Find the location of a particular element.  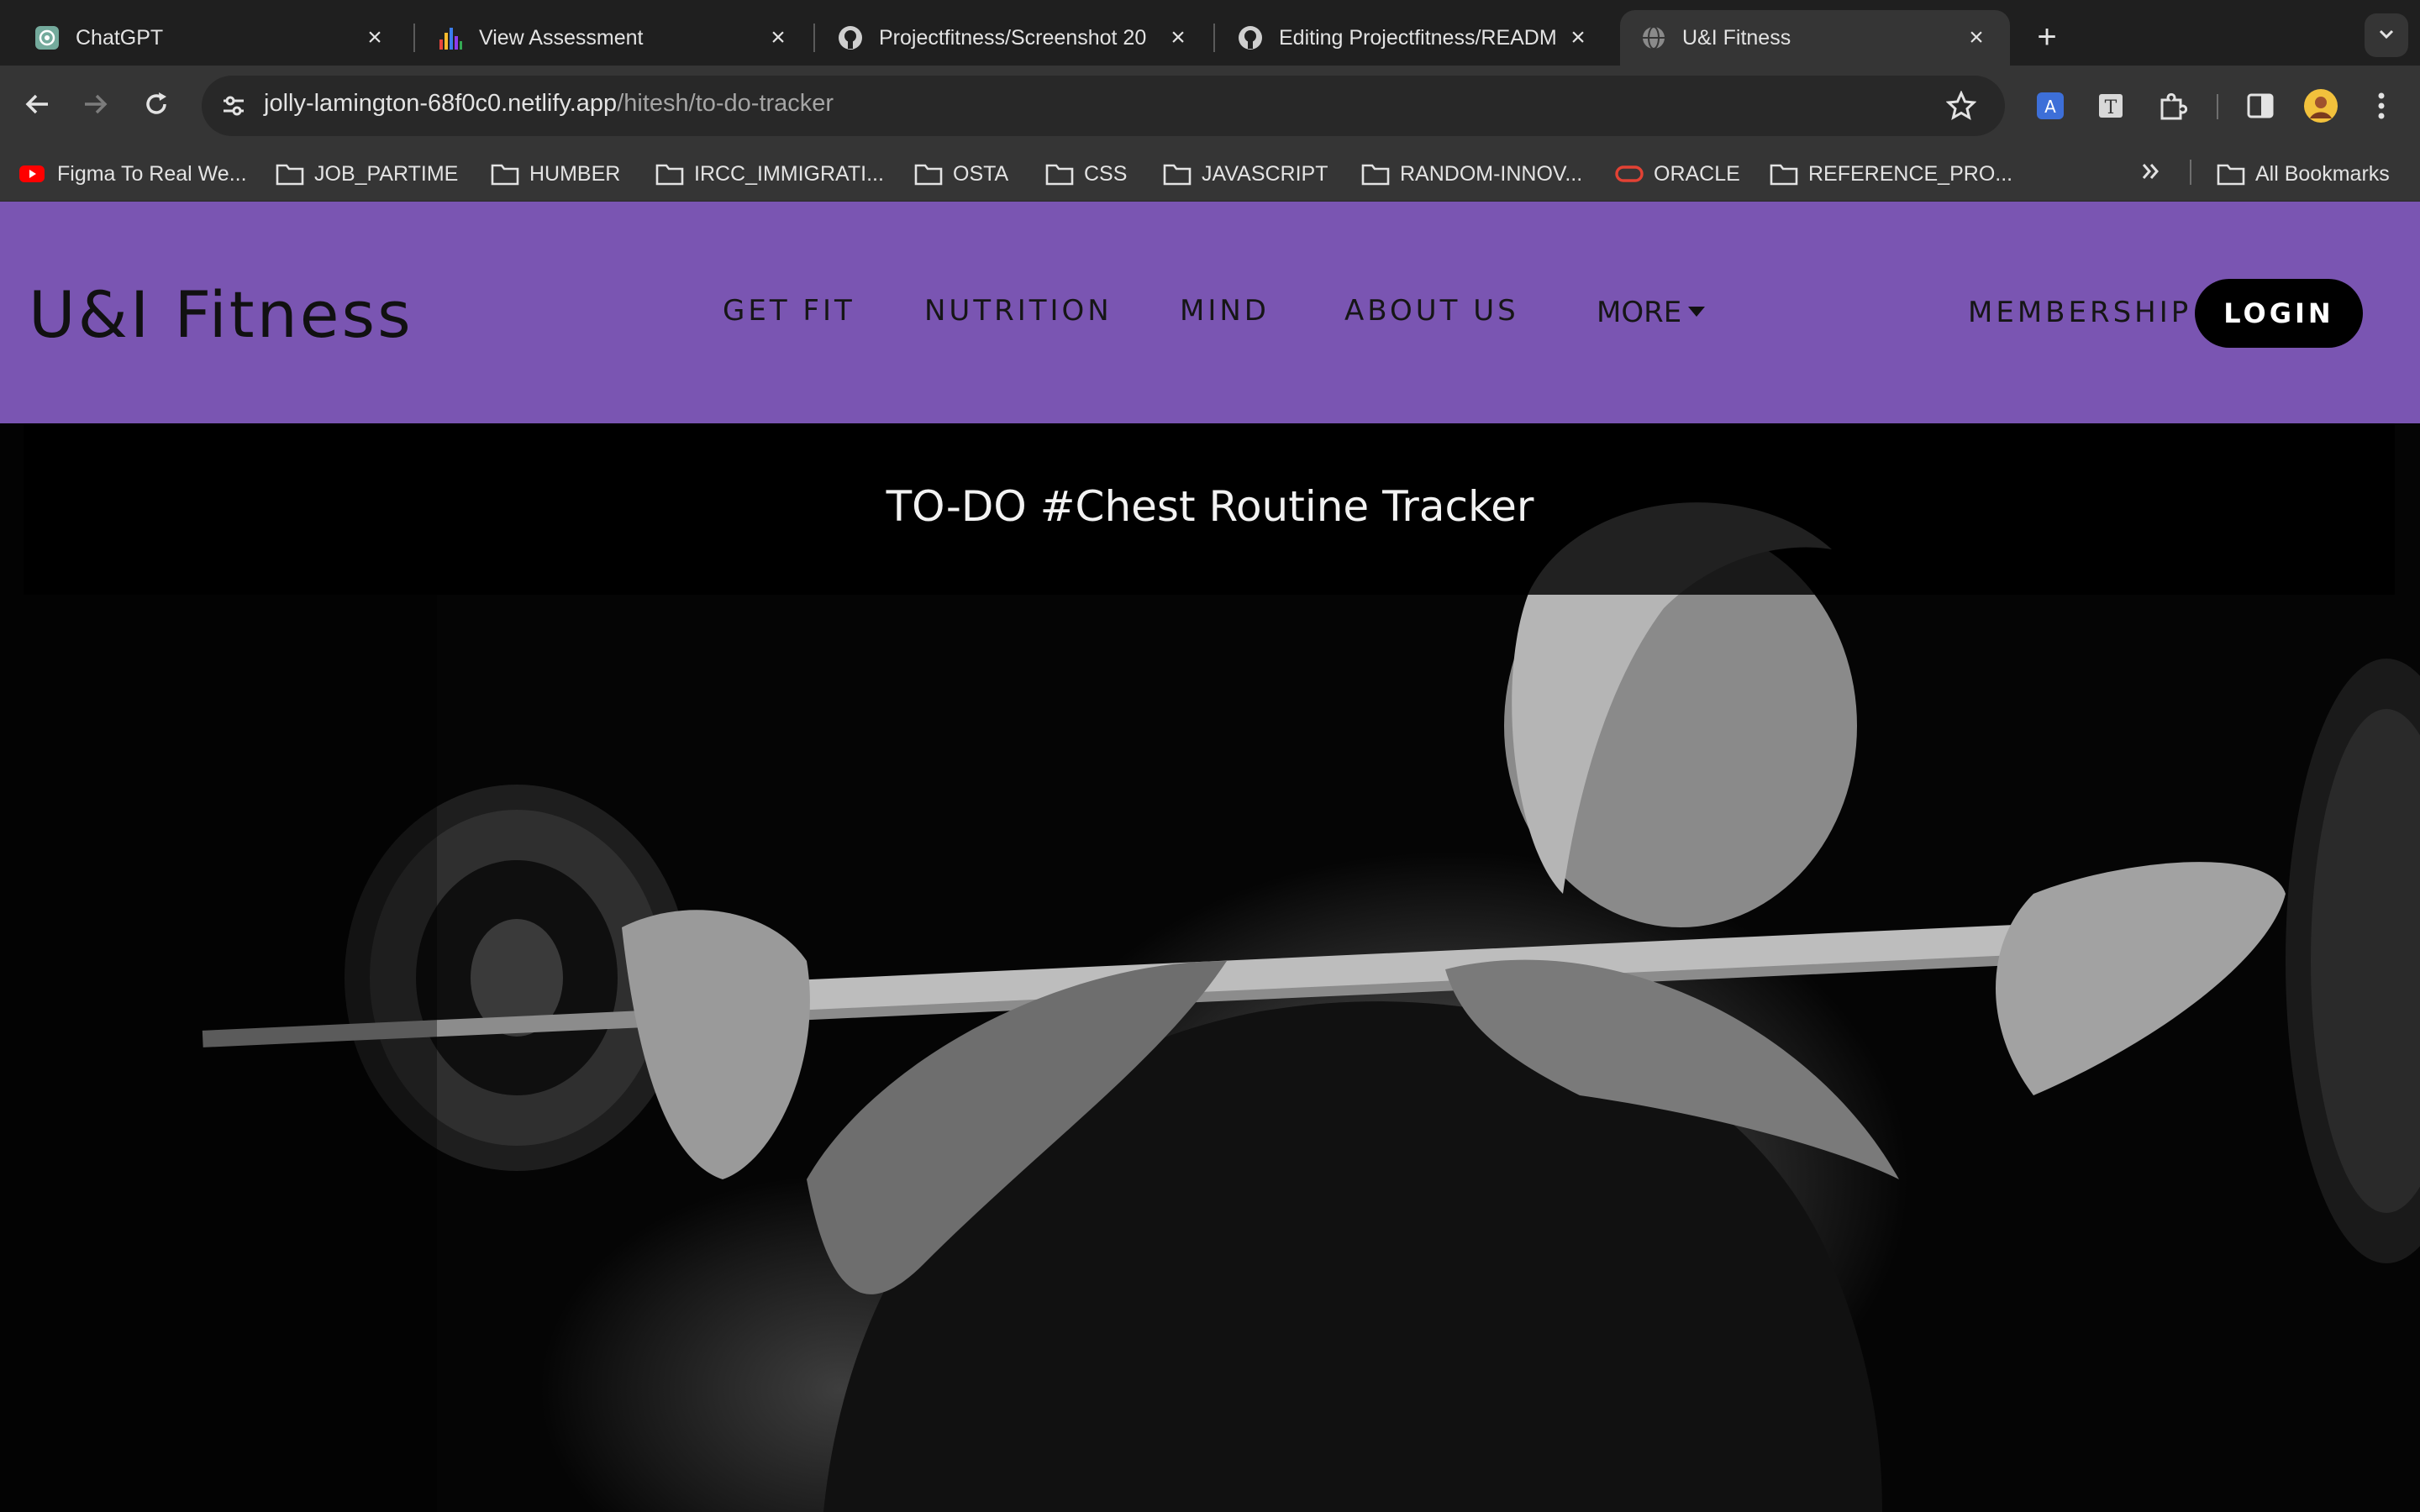

bookmark-folder-job-partime: JOB_PARTIME is located at coordinates (367, 174).